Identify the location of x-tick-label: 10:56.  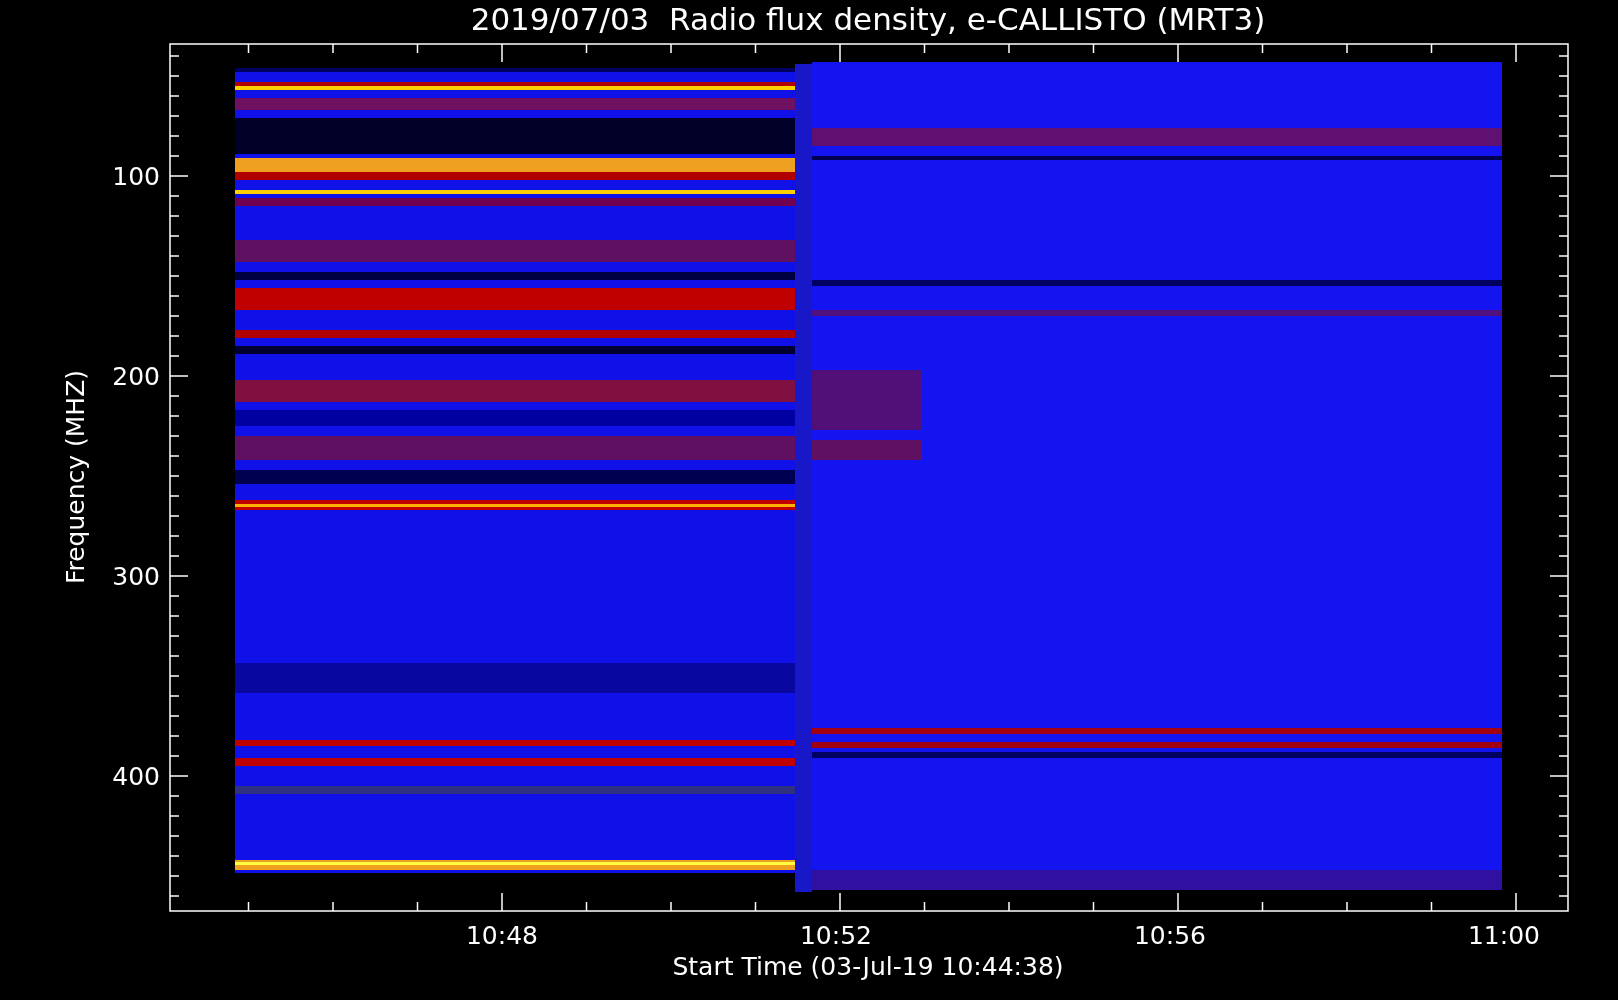
(1170, 935).